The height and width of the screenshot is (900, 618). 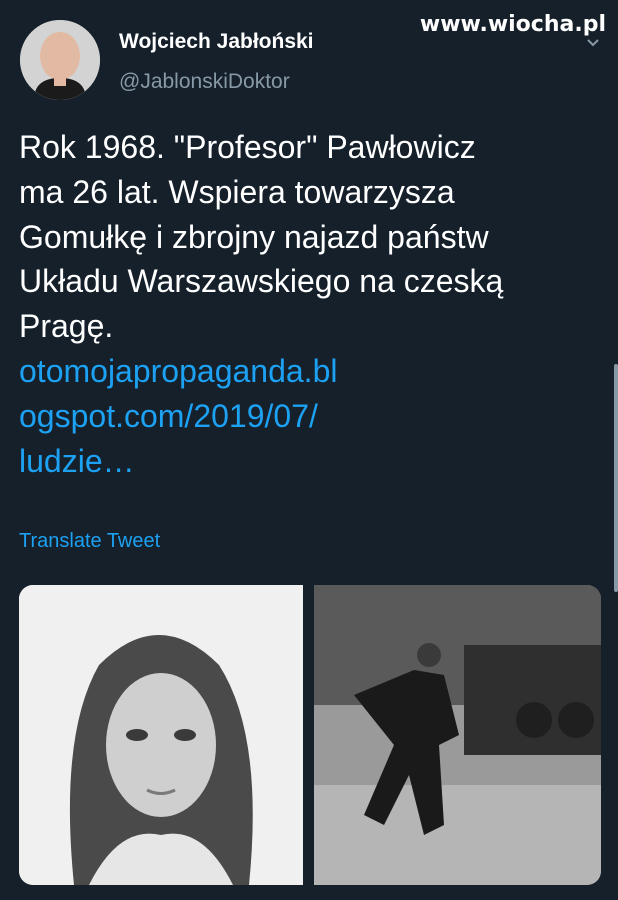 What do you see at coordinates (512, 24) in the screenshot?
I see `watermark: www.wiocha.pl` at bounding box center [512, 24].